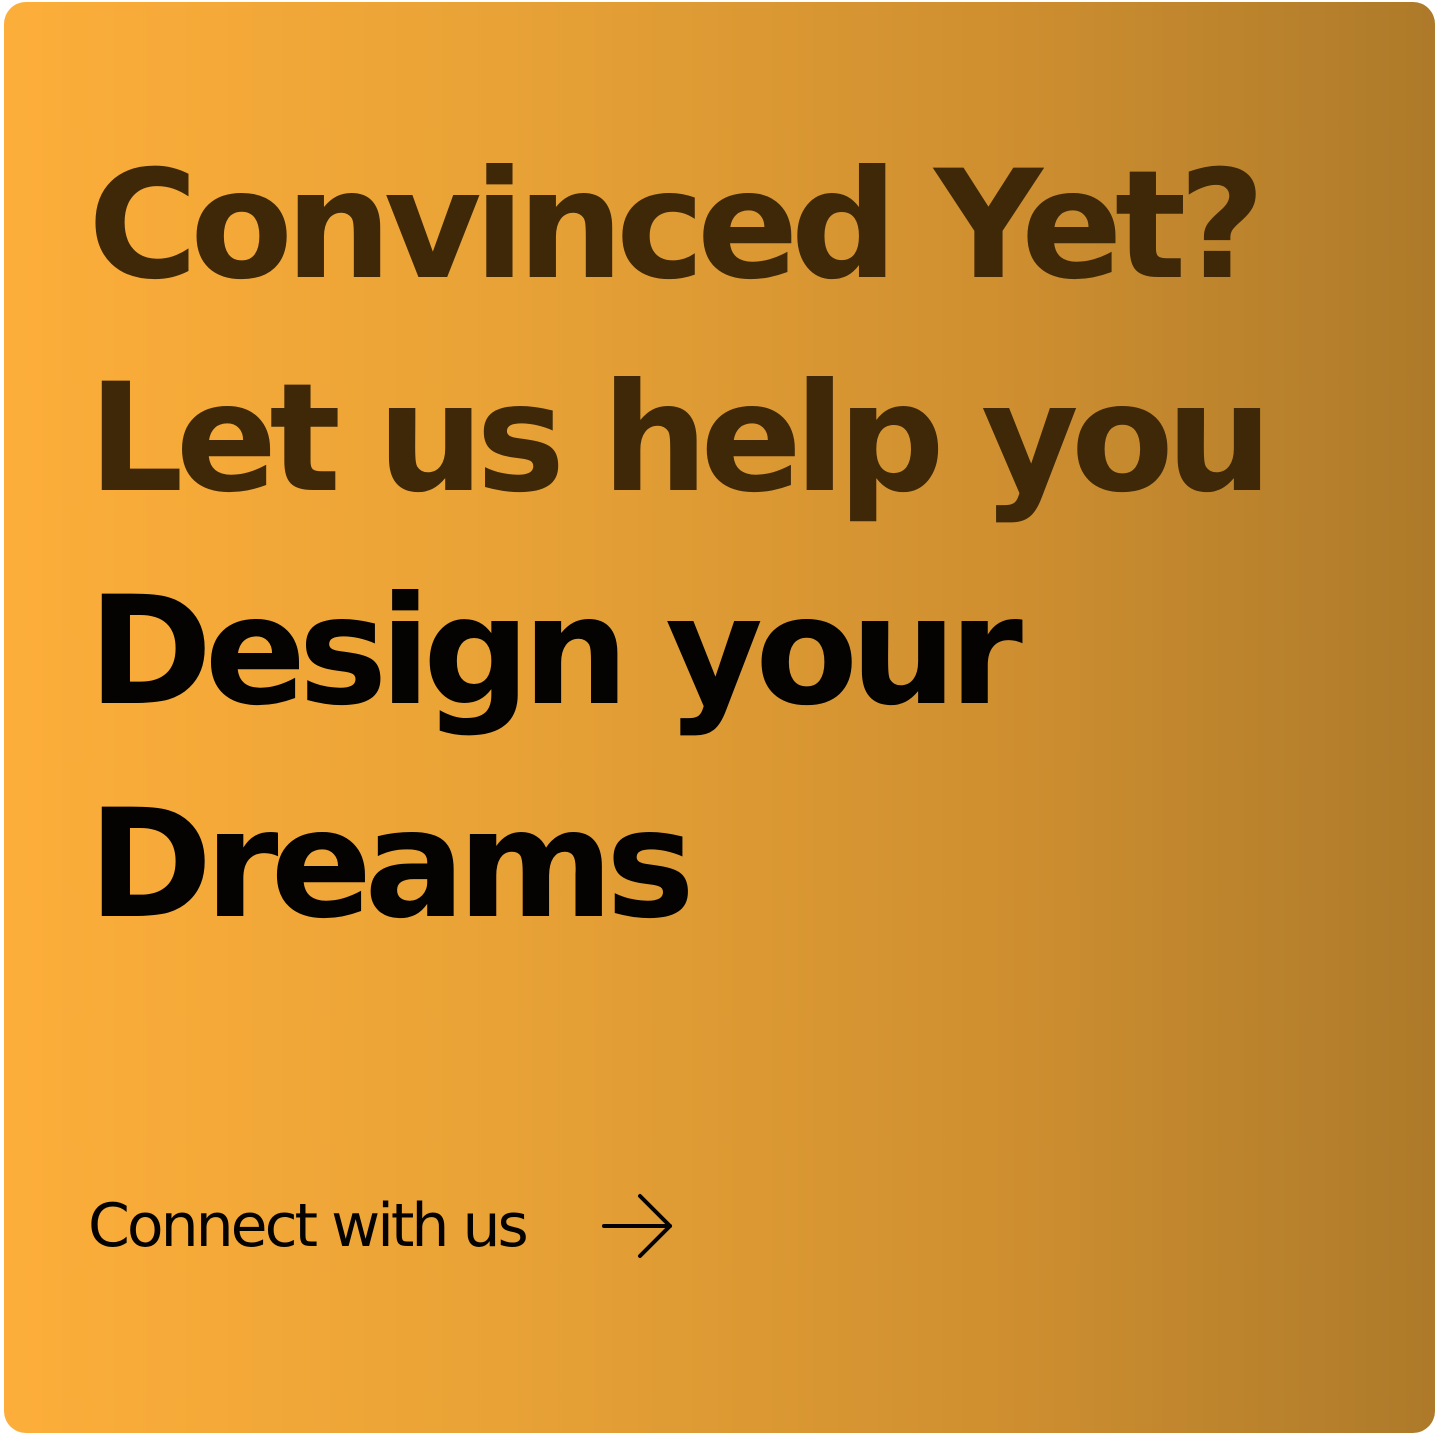  Describe the element at coordinates (676, 226) in the screenshot. I see `headline-line-1: Convinced Yet?` at that location.